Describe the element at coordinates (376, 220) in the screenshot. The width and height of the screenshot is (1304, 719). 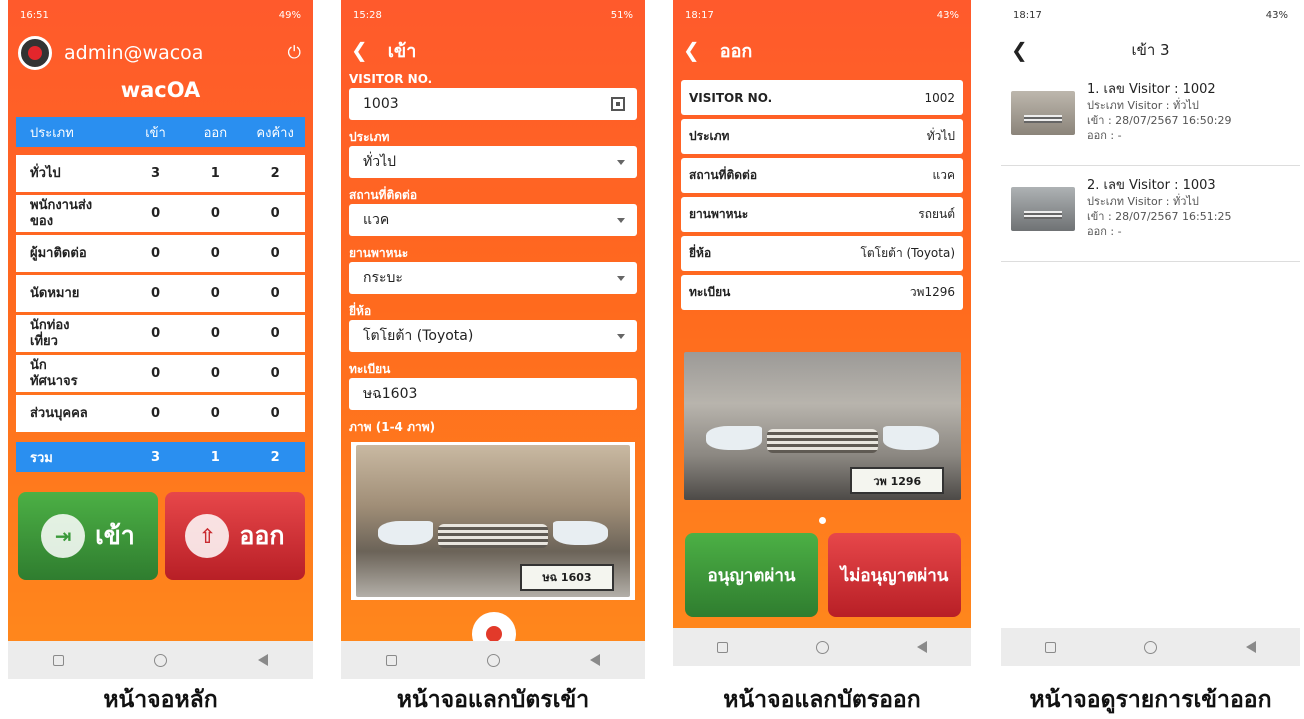
I see `contact-place-value: แวค` at that location.